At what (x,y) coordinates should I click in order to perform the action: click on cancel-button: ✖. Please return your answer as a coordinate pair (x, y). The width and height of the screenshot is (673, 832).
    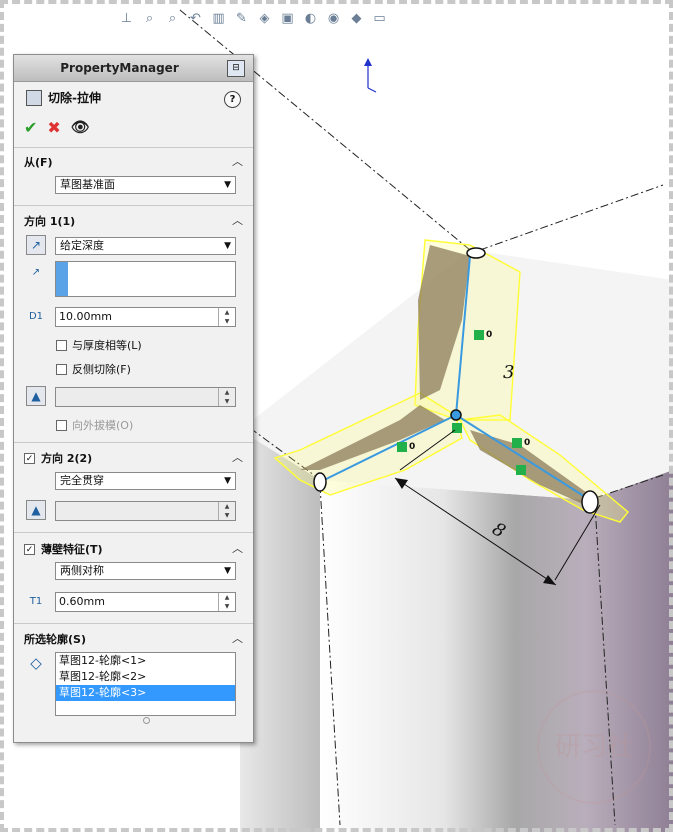
    Looking at the image, I should click on (53, 127).